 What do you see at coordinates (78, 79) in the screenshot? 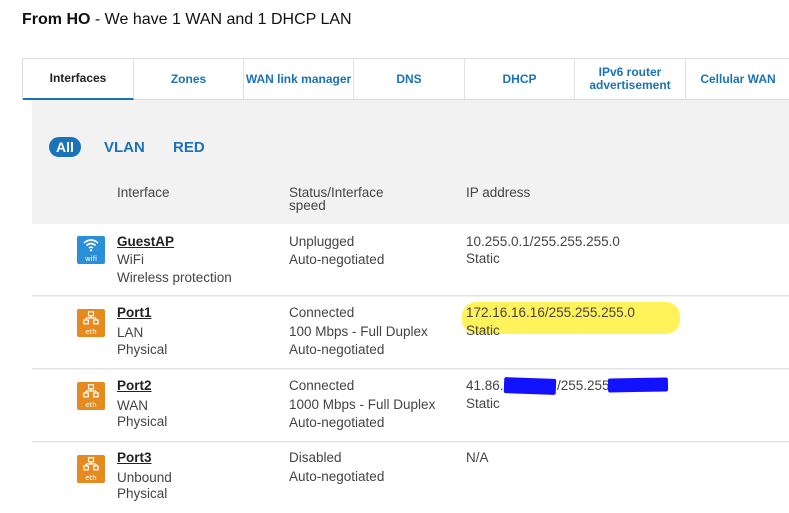
I see `tab-interfaces: Interfaces` at bounding box center [78, 79].